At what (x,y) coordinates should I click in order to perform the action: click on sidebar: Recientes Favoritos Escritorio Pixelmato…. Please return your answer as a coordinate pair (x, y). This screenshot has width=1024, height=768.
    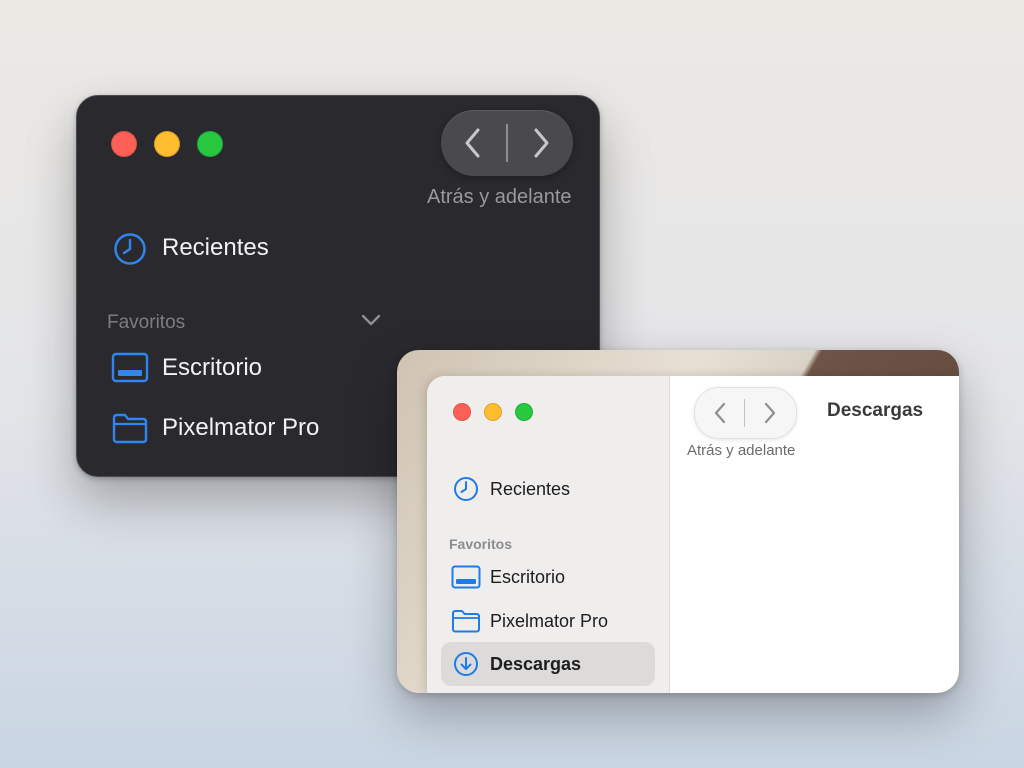
    Looking at the image, I should click on (548, 534).